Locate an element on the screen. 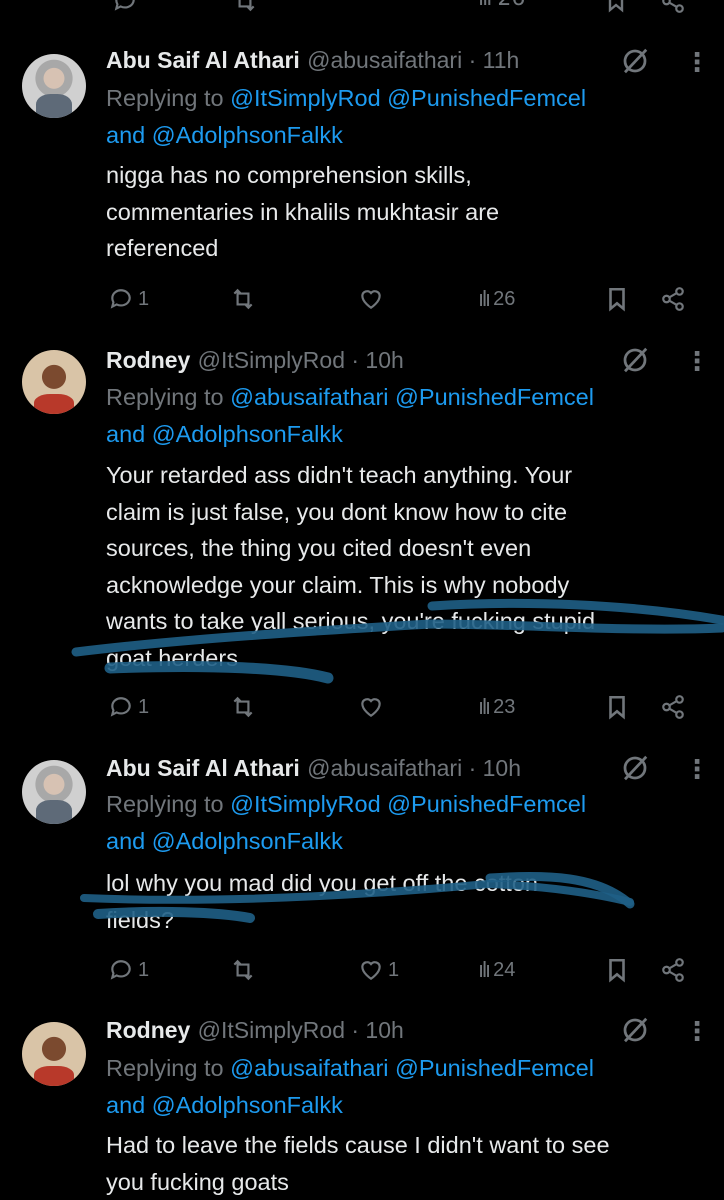 Image resolution: width=724 pixels, height=1200 pixels. action-bar: 1 ılı 23 is located at coordinates (362, 707).